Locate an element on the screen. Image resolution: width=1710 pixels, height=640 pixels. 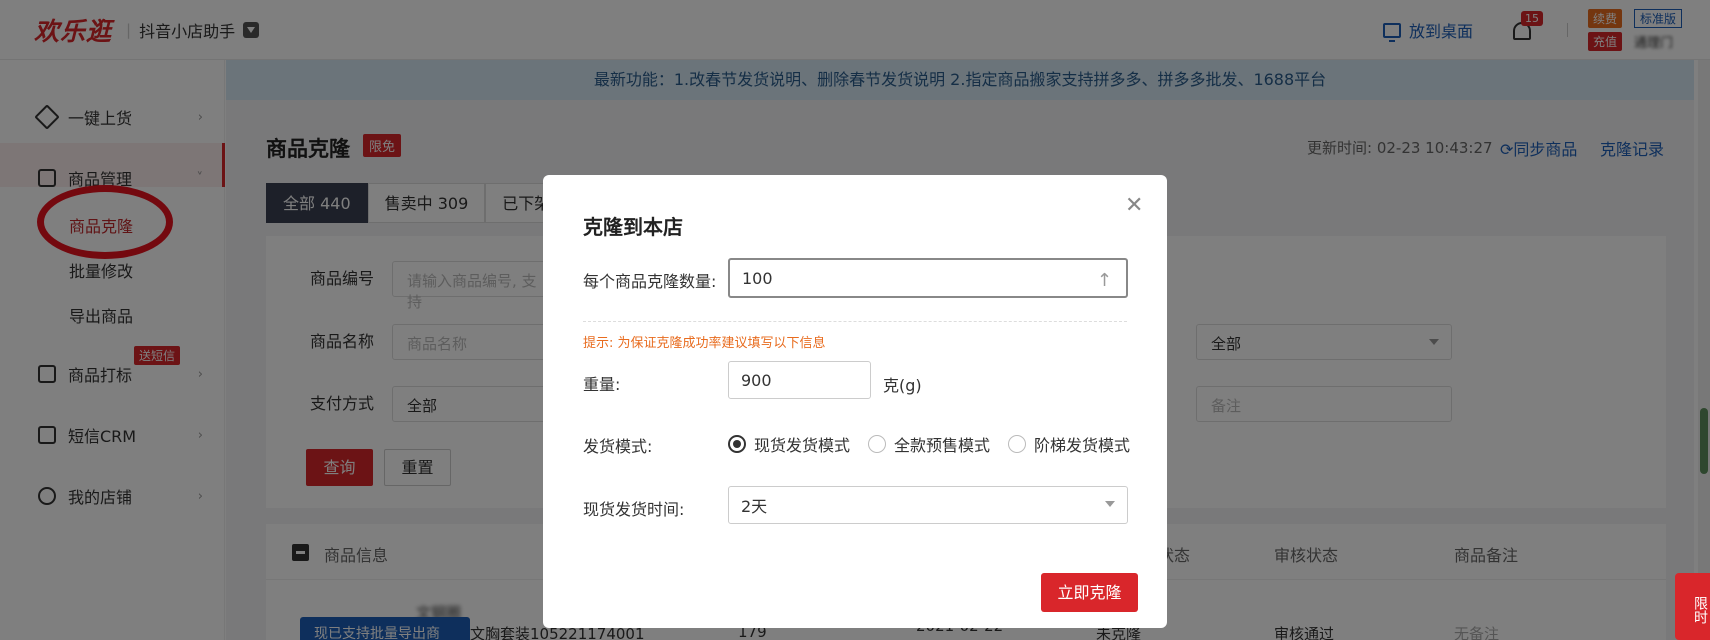
ship-time-value: 2天 is located at coordinates (754, 506).